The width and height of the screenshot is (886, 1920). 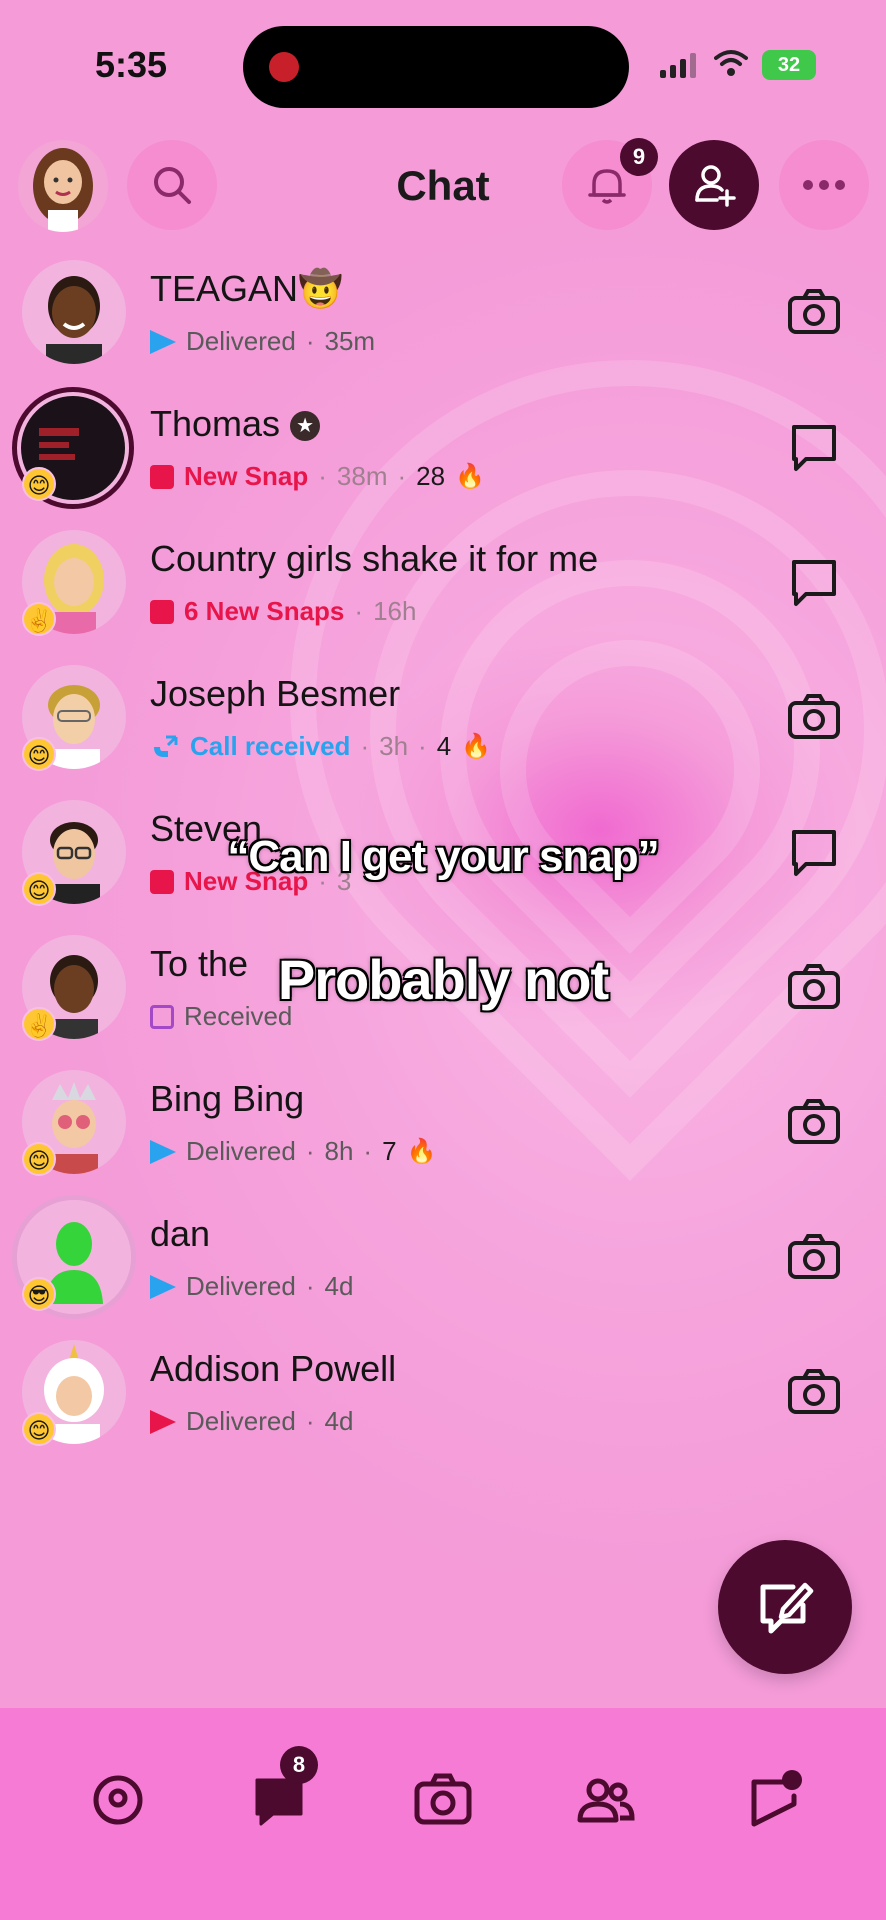 What do you see at coordinates (262, 341) in the screenshot?
I see `chat-status: Delivered · 35m` at bounding box center [262, 341].